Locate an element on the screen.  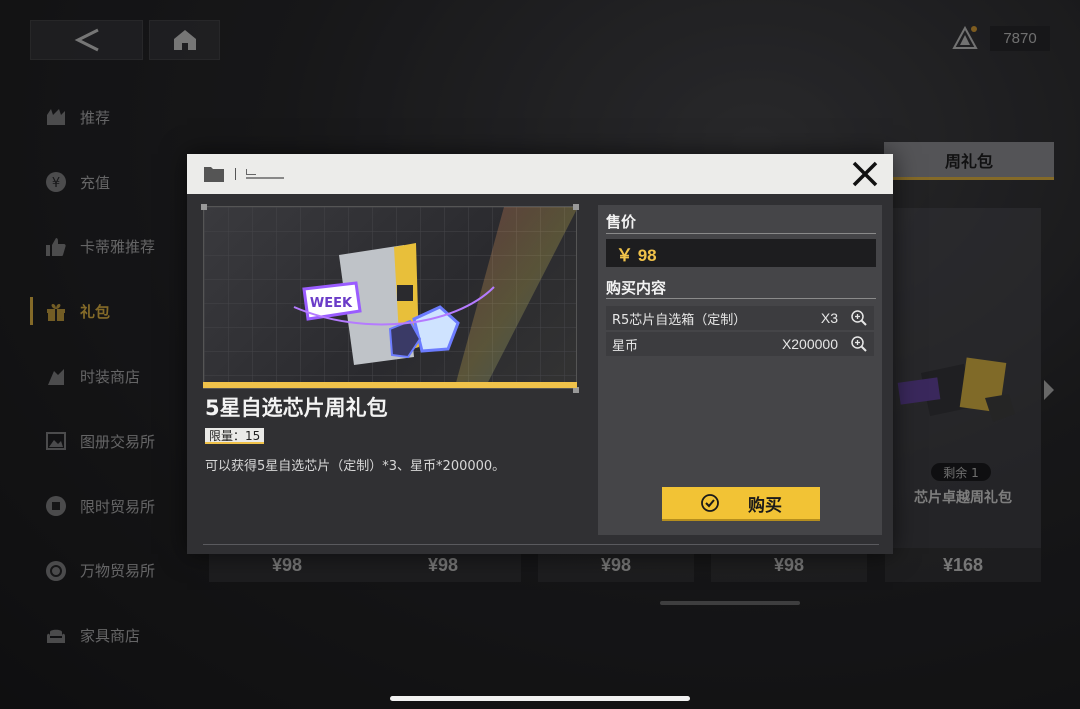
pack-title: 5星自选芯片周礼包 is located at coordinates (296, 408).